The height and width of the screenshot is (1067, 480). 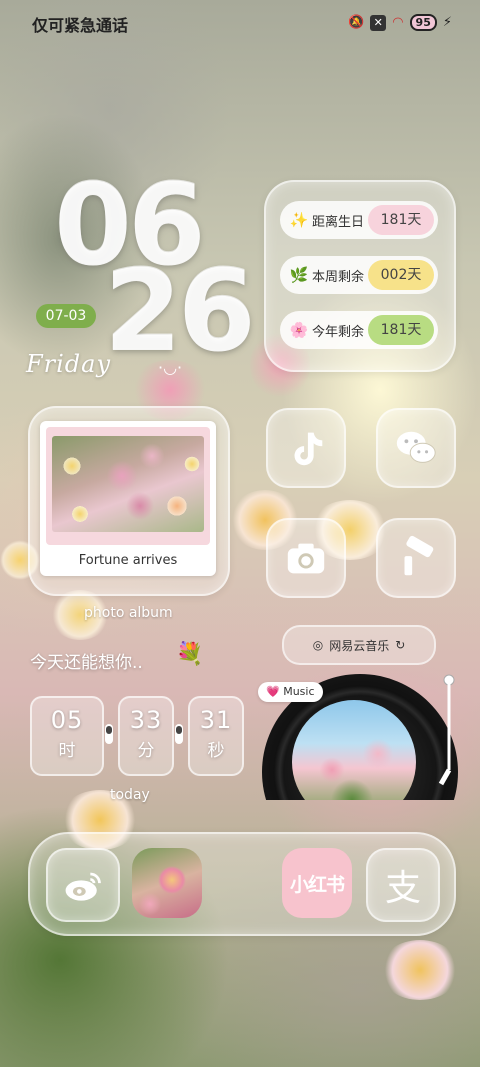 I want to click on photo-frame, so click(x=128, y=486).